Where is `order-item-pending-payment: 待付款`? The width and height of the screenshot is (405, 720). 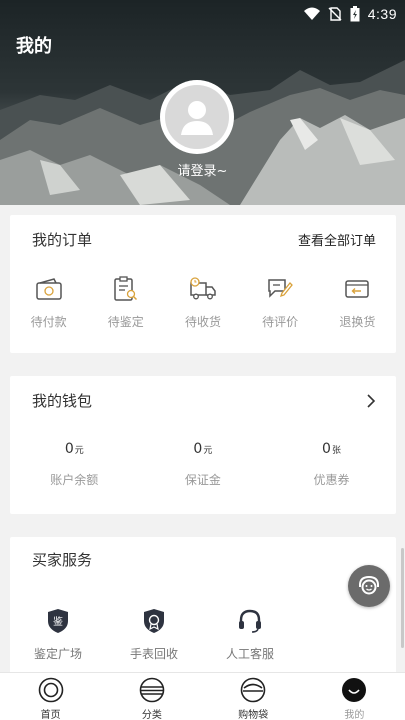 order-item-pending-payment: 待付款 is located at coordinates (48, 302).